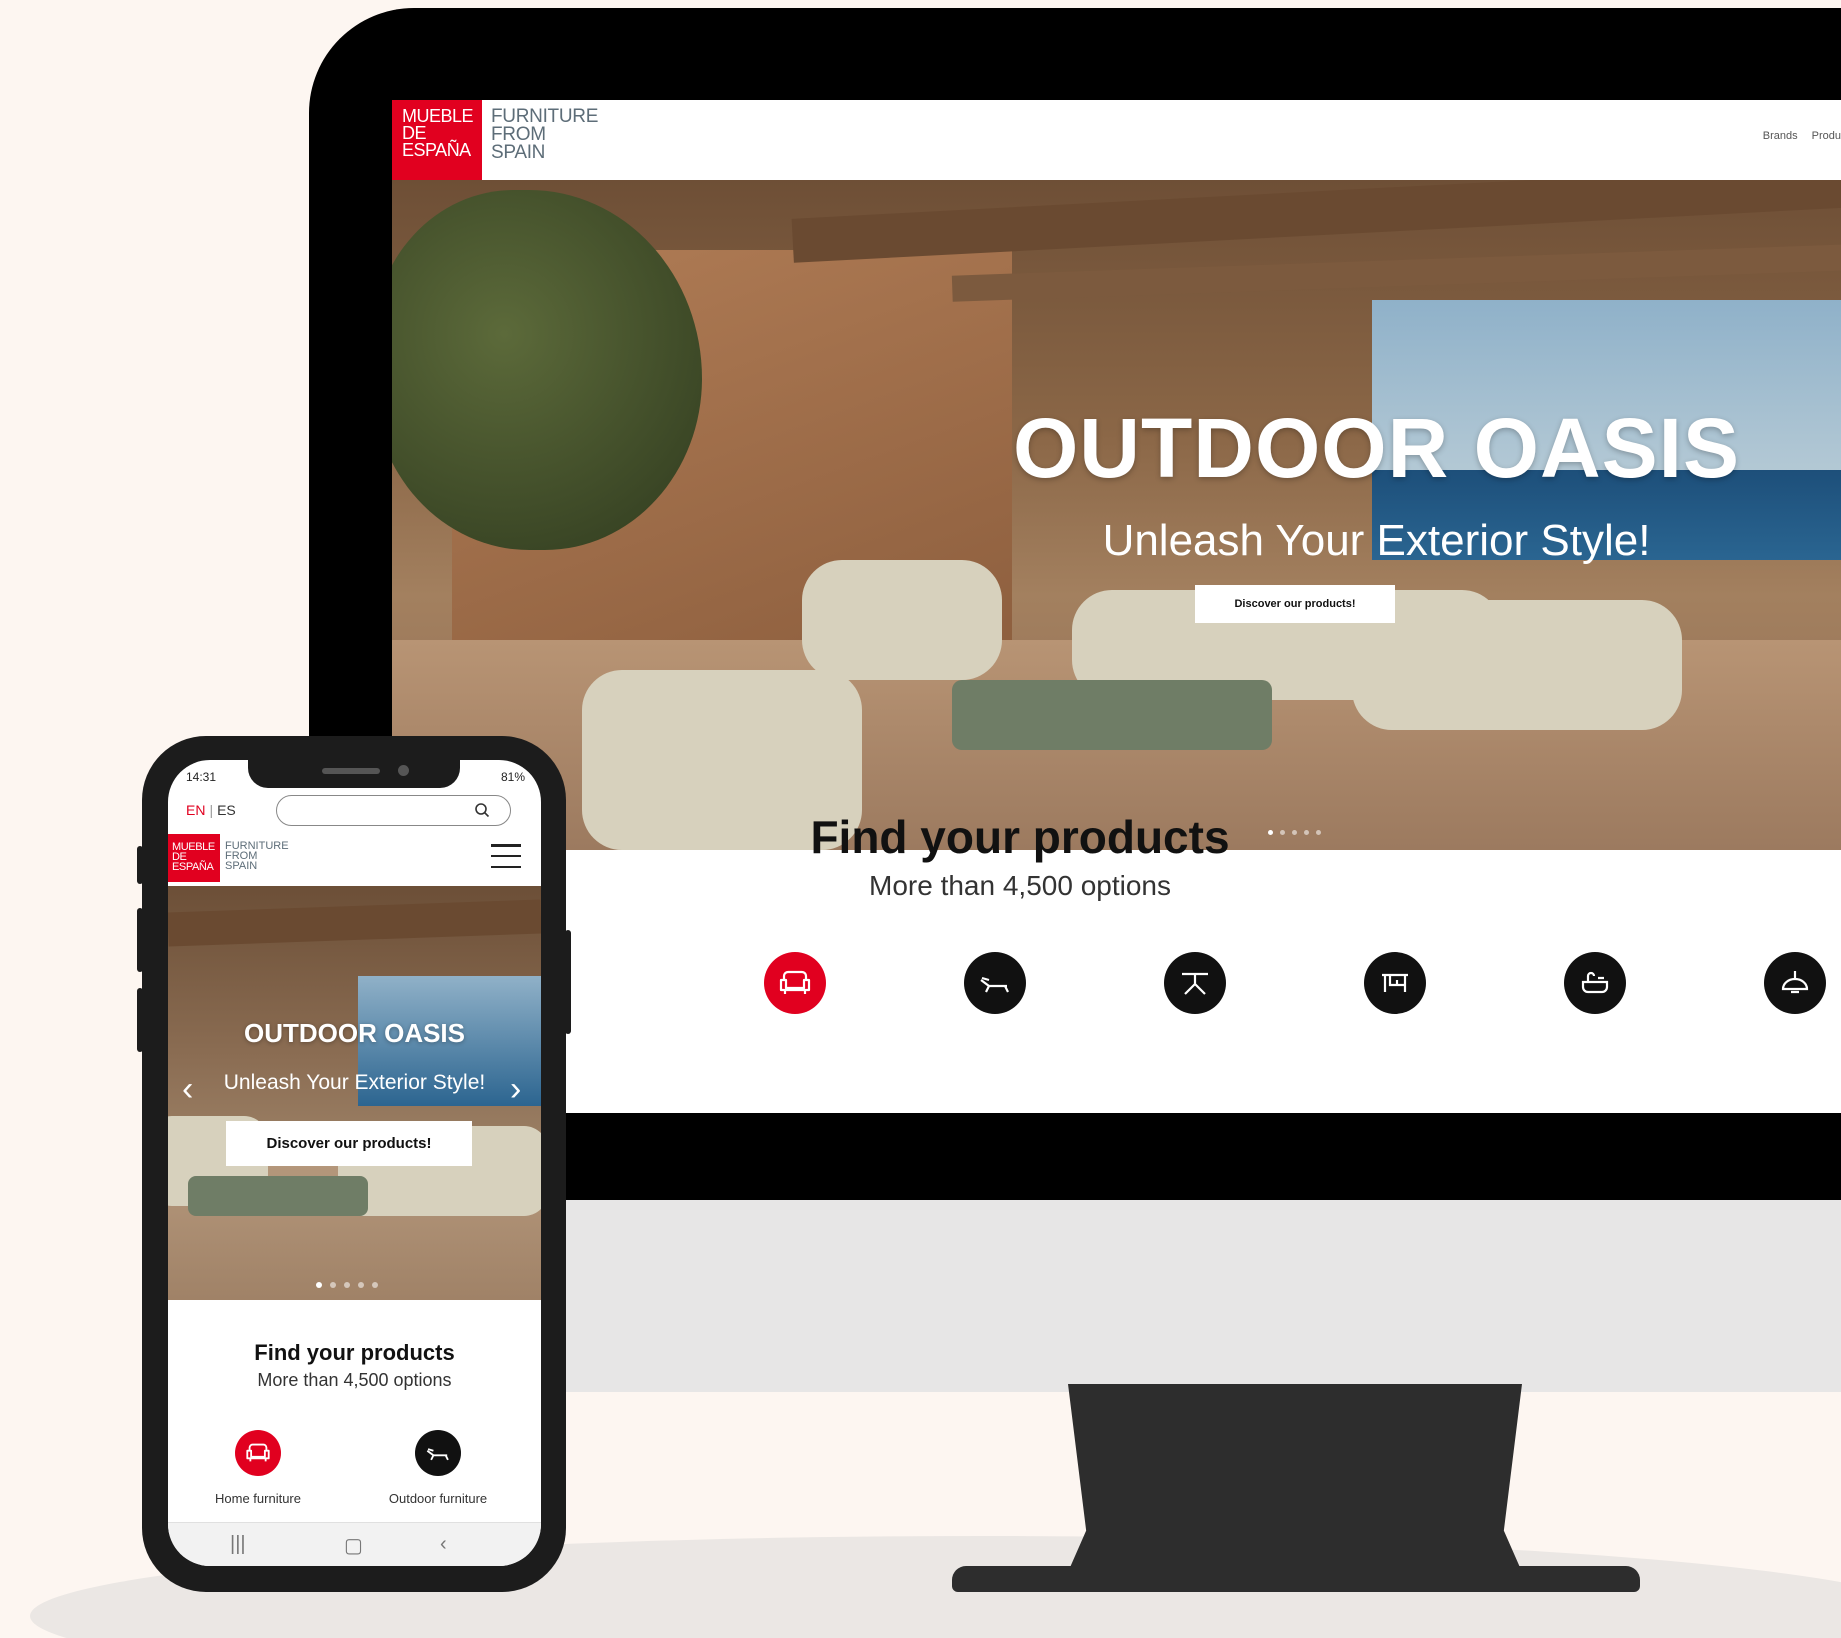  Describe the element at coordinates (1780, 136) in the screenshot. I see `nav-link-brands: Brands` at that location.